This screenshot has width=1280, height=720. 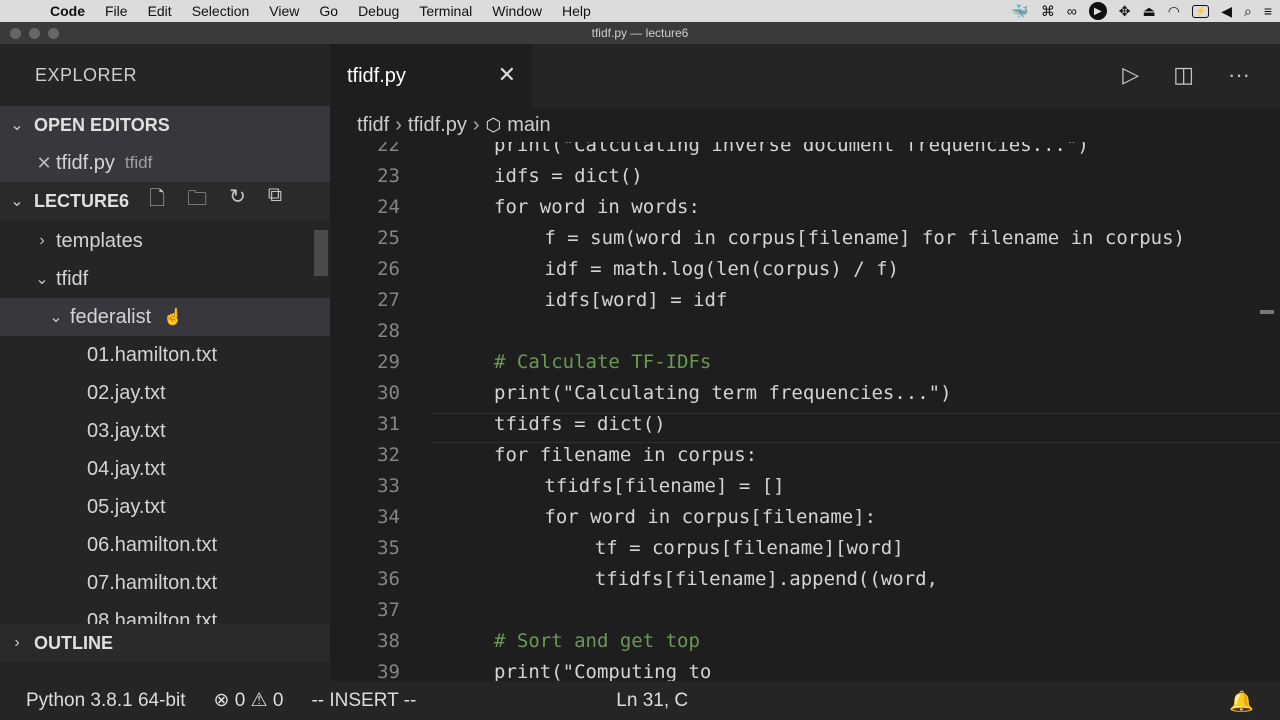 What do you see at coordinates (165, 583) in the screenshot?
I see `tree-file-item: 07.hamilton.txt` at bounding box center [165, 583].